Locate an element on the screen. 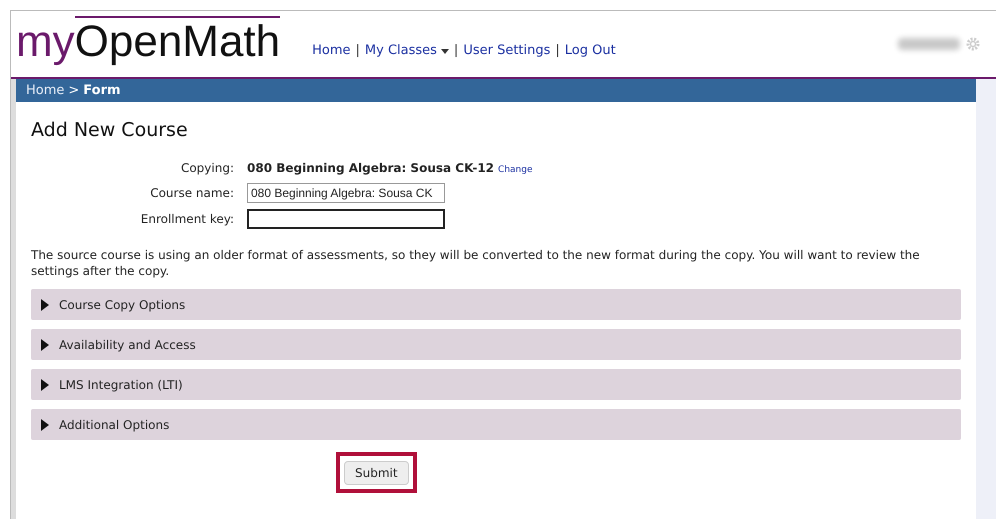 The image size is (996, 519). enrollment-key-field is located at coordinates (346, 219).